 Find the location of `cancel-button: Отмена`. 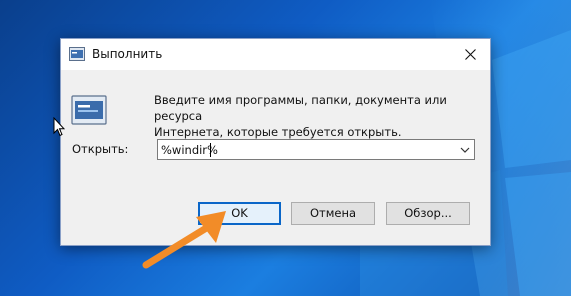

cancel-button: Отмена is located at coordinates (333, 213).